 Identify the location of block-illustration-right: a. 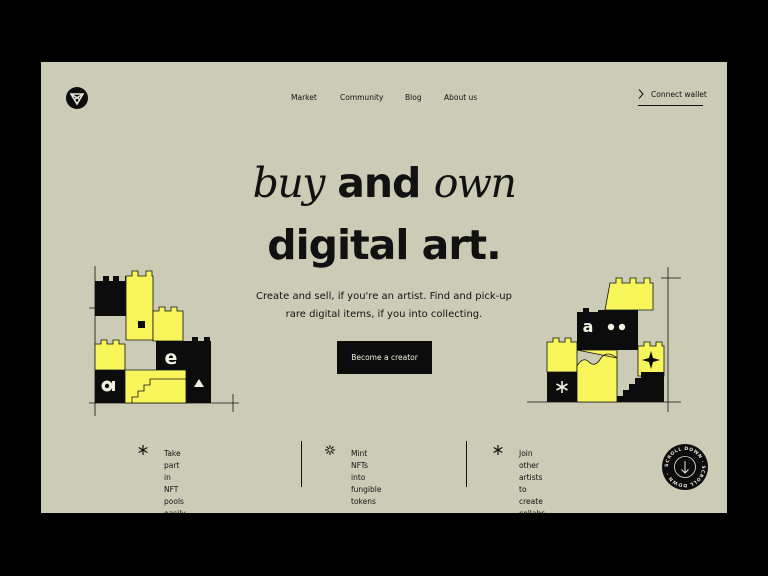
(604, 339).